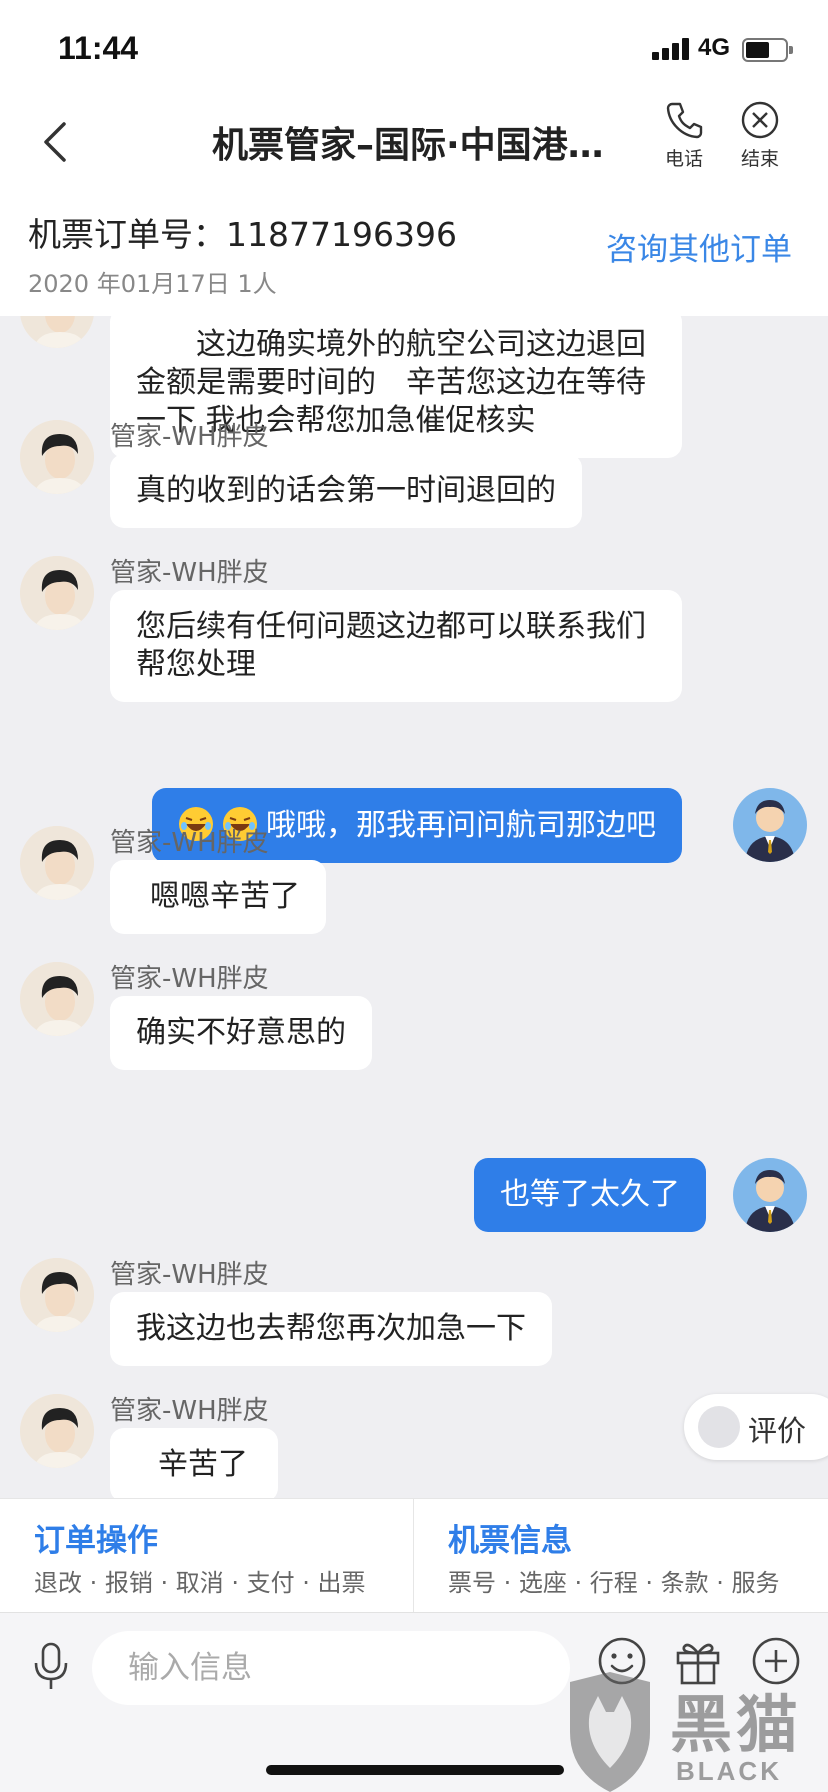 The width and height of the screenshot is (828, 1792). Describe the element at coordinates (331, 1668) in the screenshot. I see `message-input` at that location.